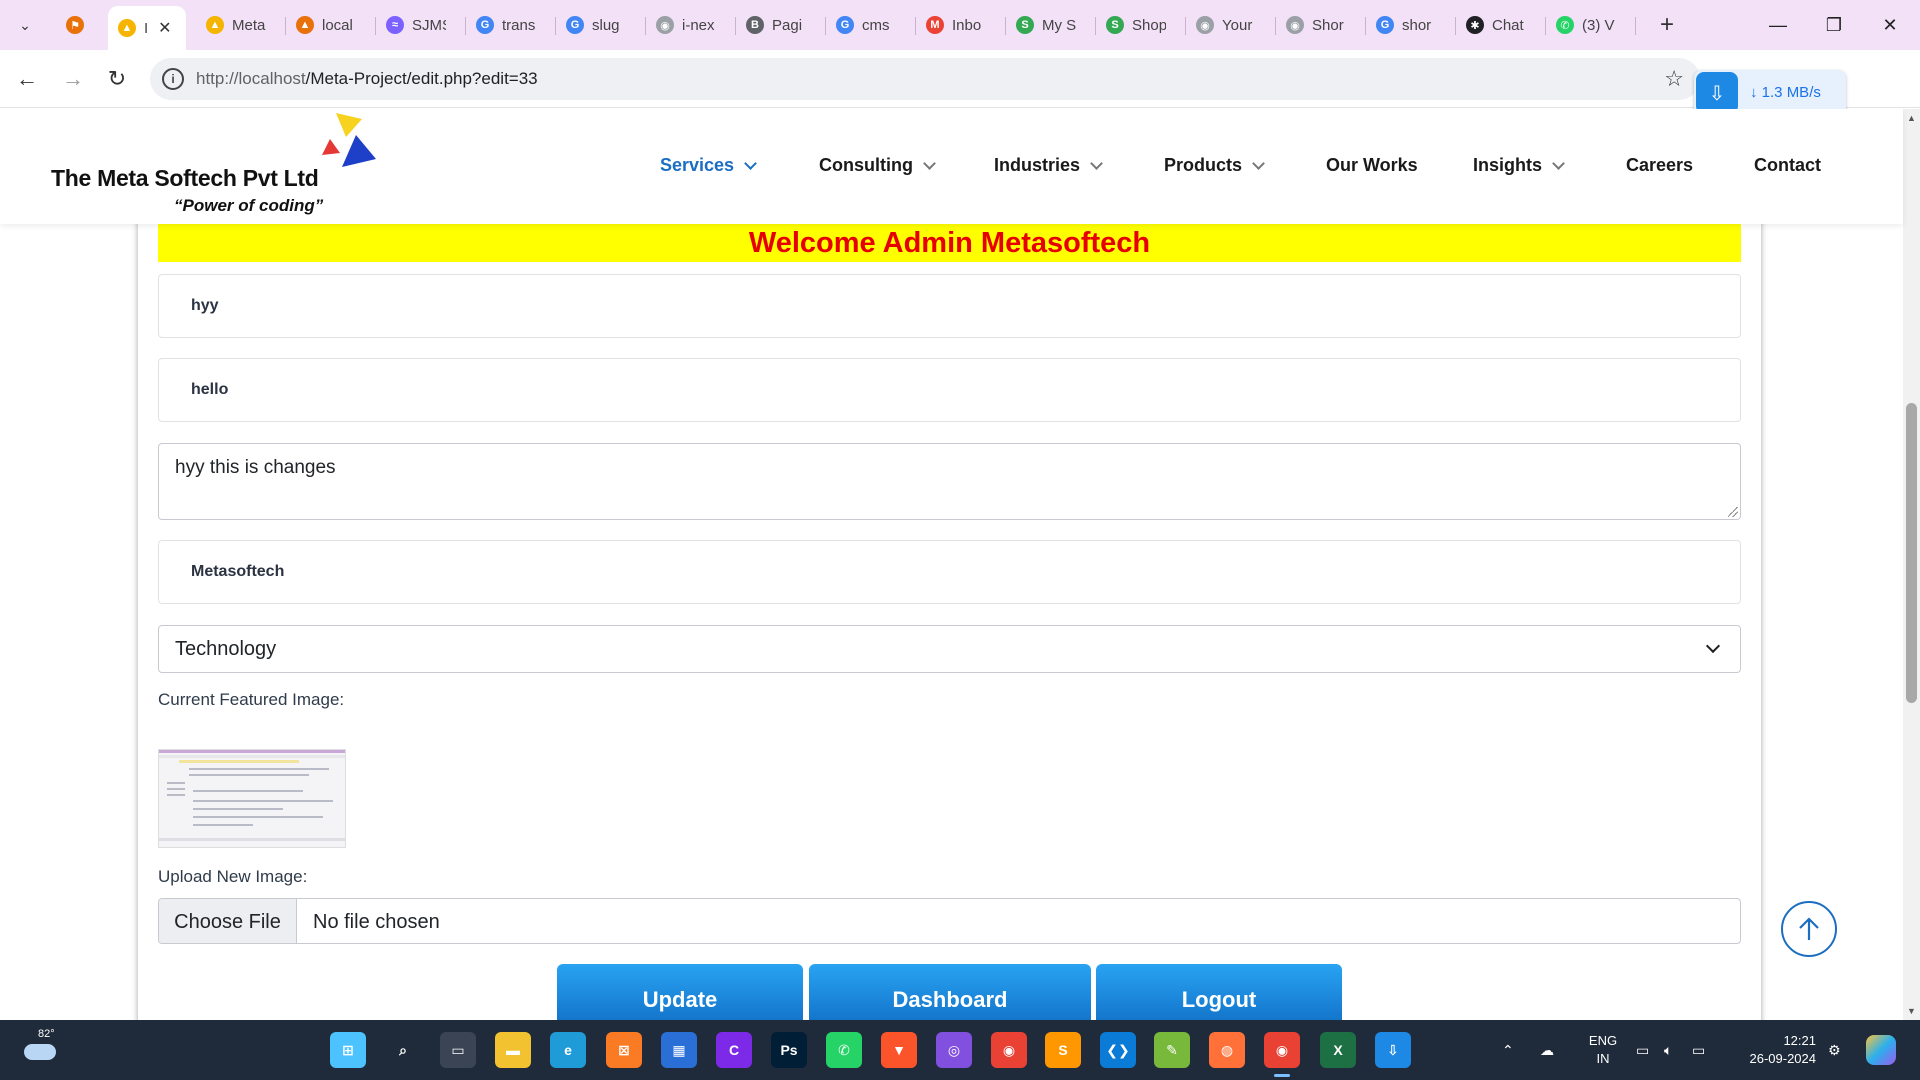  What do you see at coordinates (1321, 25) in the screenshot?
I see `browser-tab: ◉ Shor` at bounding box center [1321, 25].